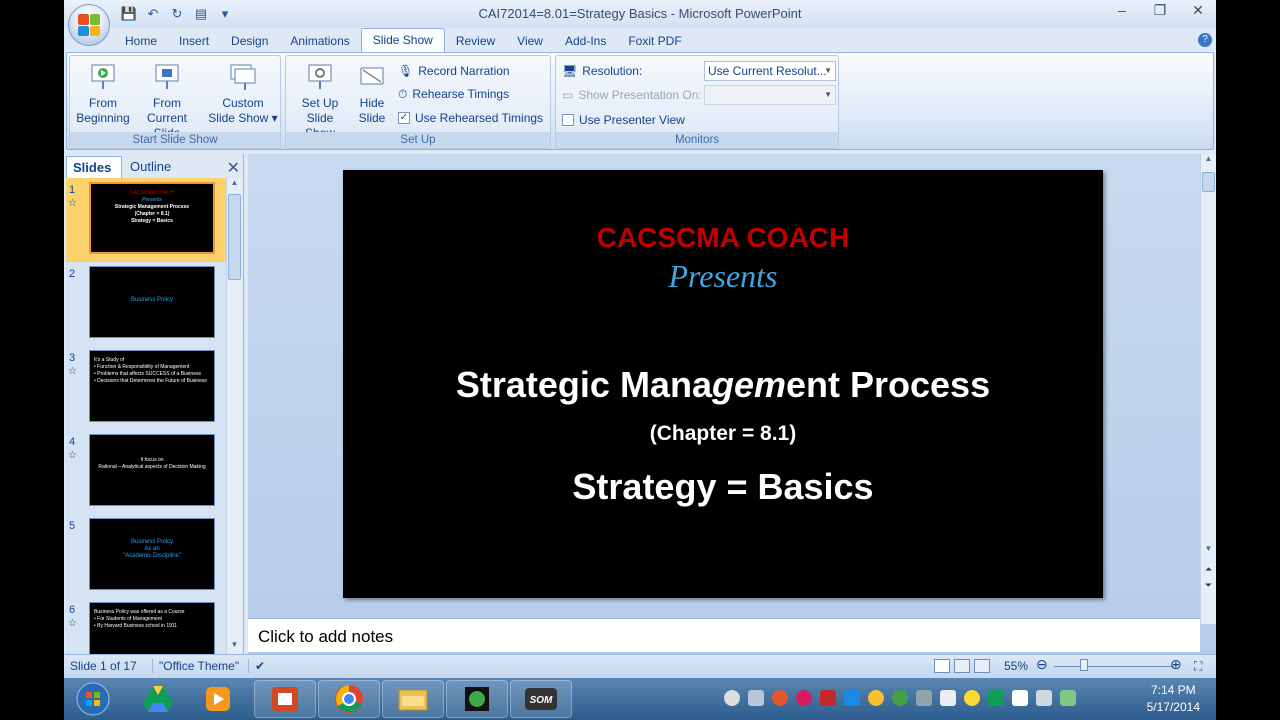  I want to click on from-current-slide-button: From Current Slide, so click(167, 101).